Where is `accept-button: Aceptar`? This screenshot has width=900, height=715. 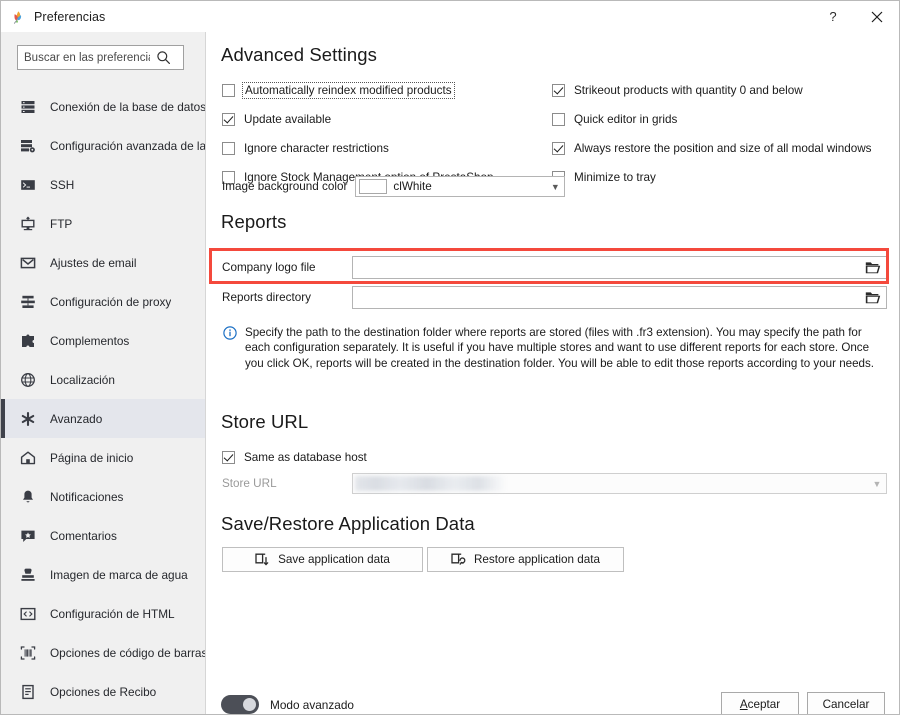 accept-button: Aceptar is located at coordinates (760, 703).